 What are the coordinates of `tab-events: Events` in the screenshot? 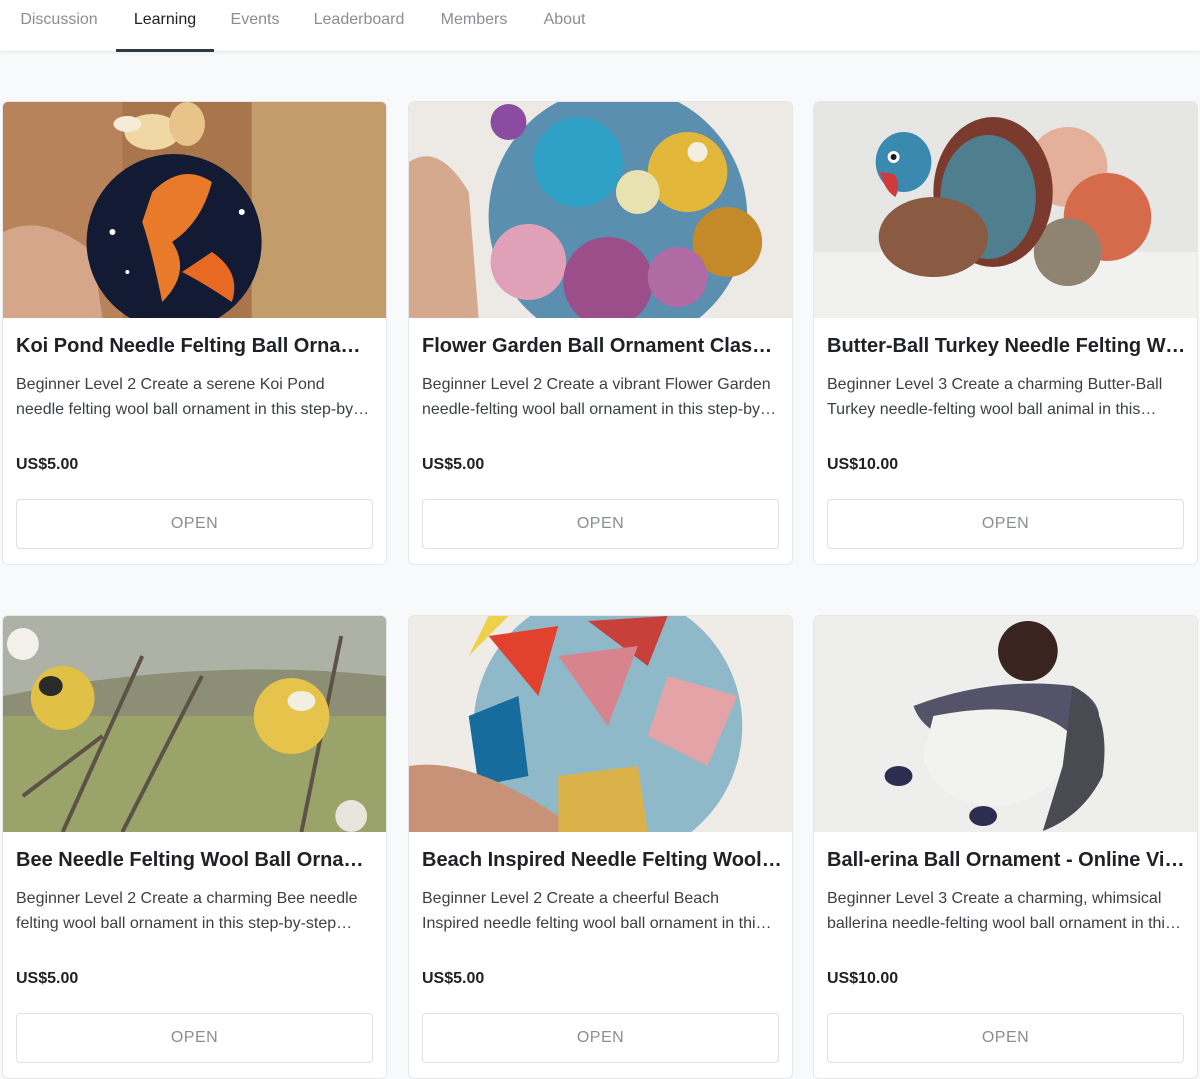 It's located at (255, 26).